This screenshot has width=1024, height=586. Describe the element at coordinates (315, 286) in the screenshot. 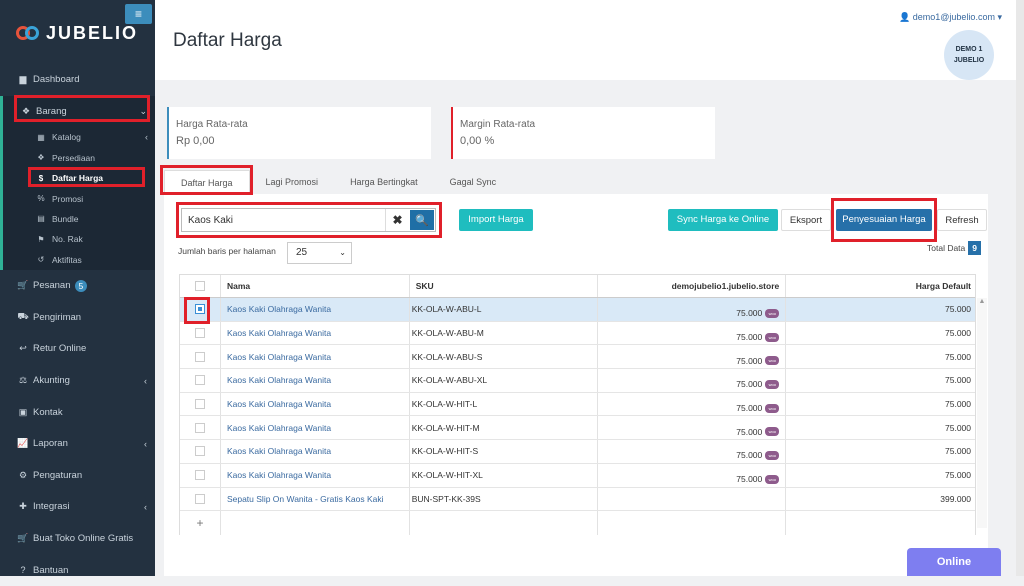

I see `column-header-nama: Nama` at that location.